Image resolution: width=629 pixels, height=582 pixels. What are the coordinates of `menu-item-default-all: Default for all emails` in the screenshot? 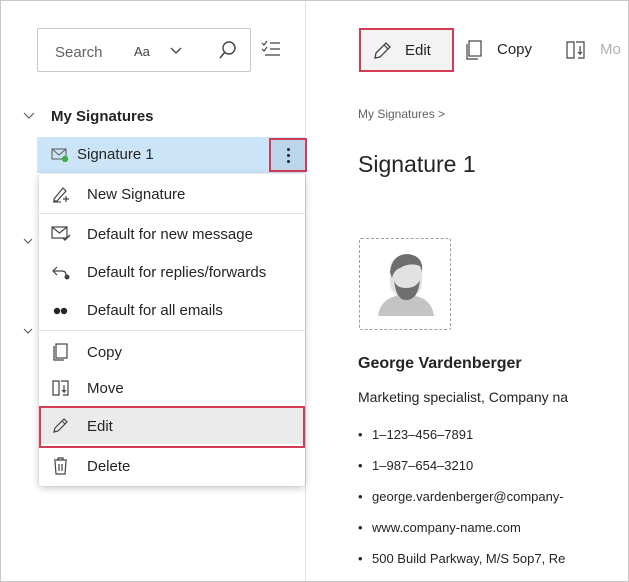 It's located at (172, 310).